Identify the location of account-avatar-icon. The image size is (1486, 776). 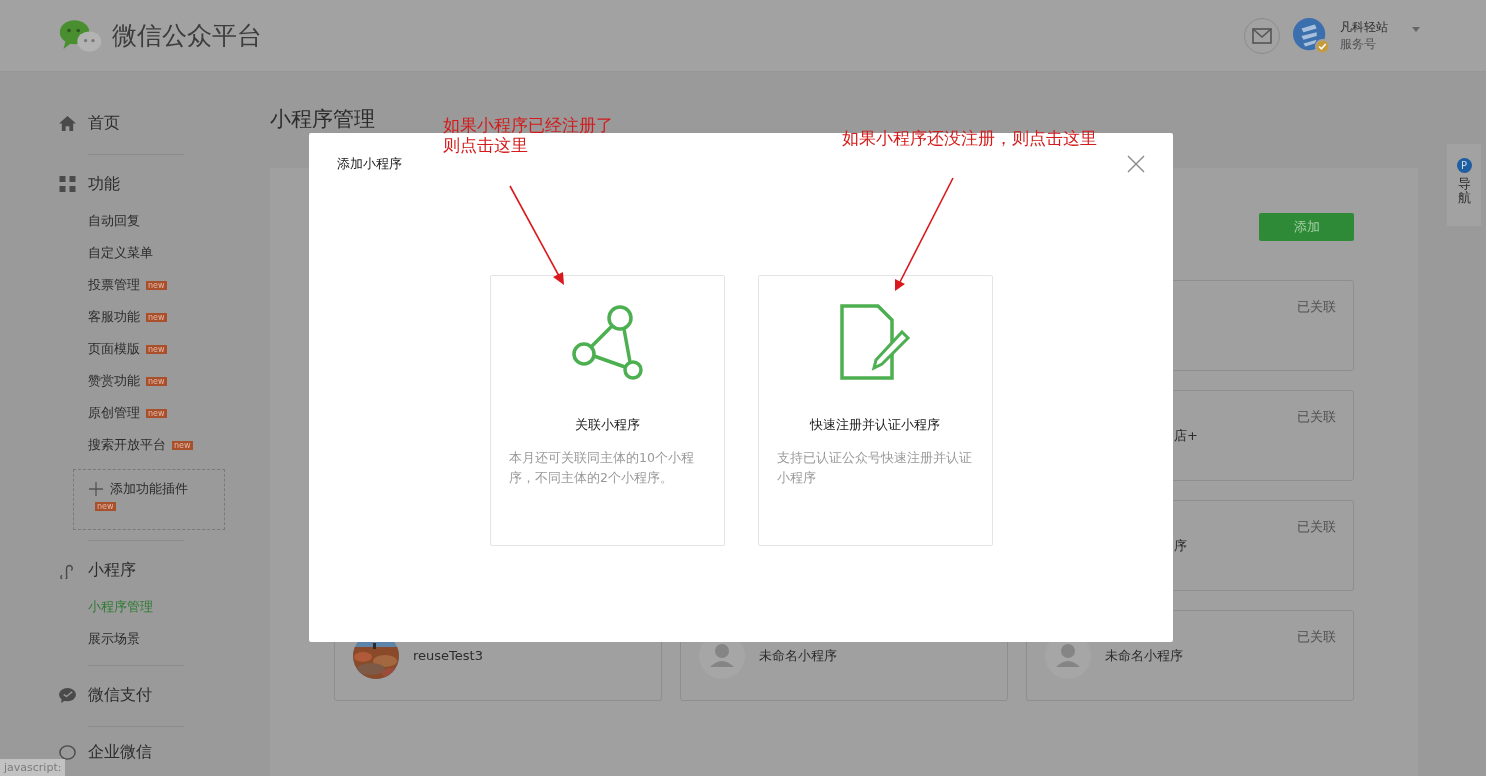
(1311, 35).